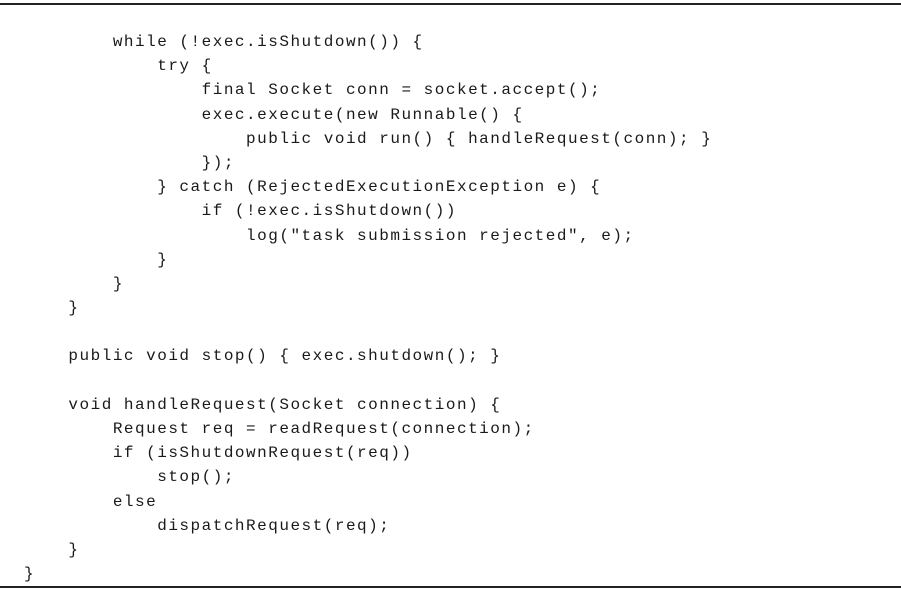 The image size is (901, 595). Describe the element at coordinates (274, 114) in the screenshot. I see `code-line: exec.execute(new Runnable() {` at that location.